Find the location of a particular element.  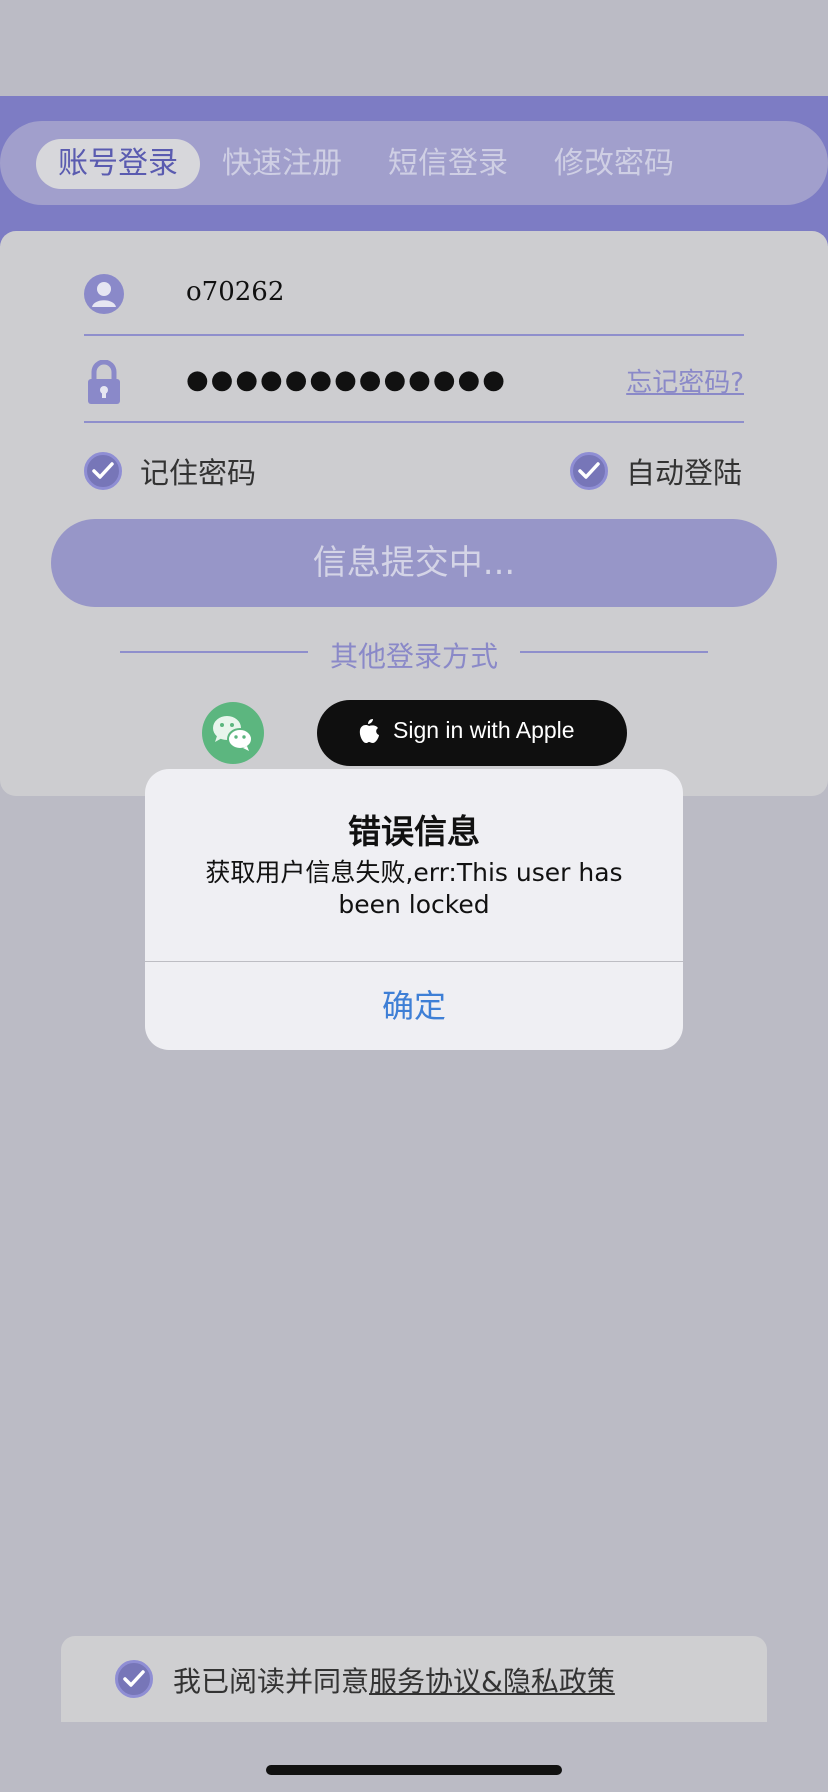

tab-bar: 账号登录 快速注册 短信登录 修改密码 is located at coordinates (414, 163).